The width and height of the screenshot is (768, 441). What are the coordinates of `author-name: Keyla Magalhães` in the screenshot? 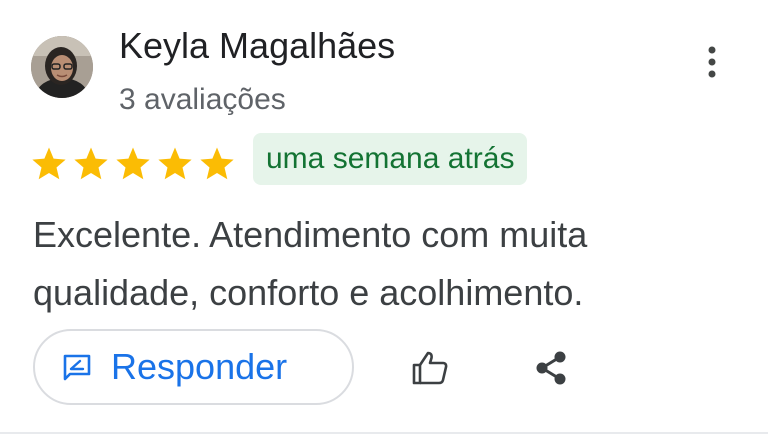 It's located at (257, 46).